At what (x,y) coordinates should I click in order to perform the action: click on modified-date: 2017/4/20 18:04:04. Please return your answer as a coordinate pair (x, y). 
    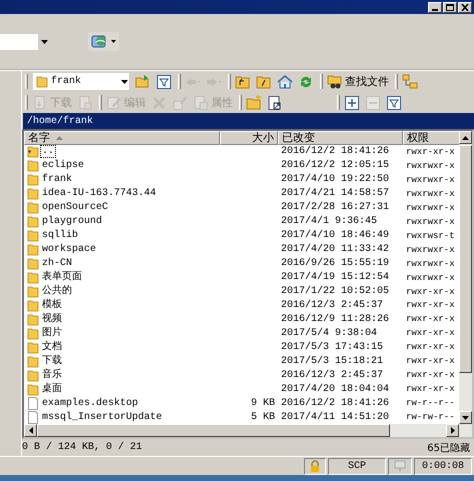
    Looking at the image, I should click on (335, 389).